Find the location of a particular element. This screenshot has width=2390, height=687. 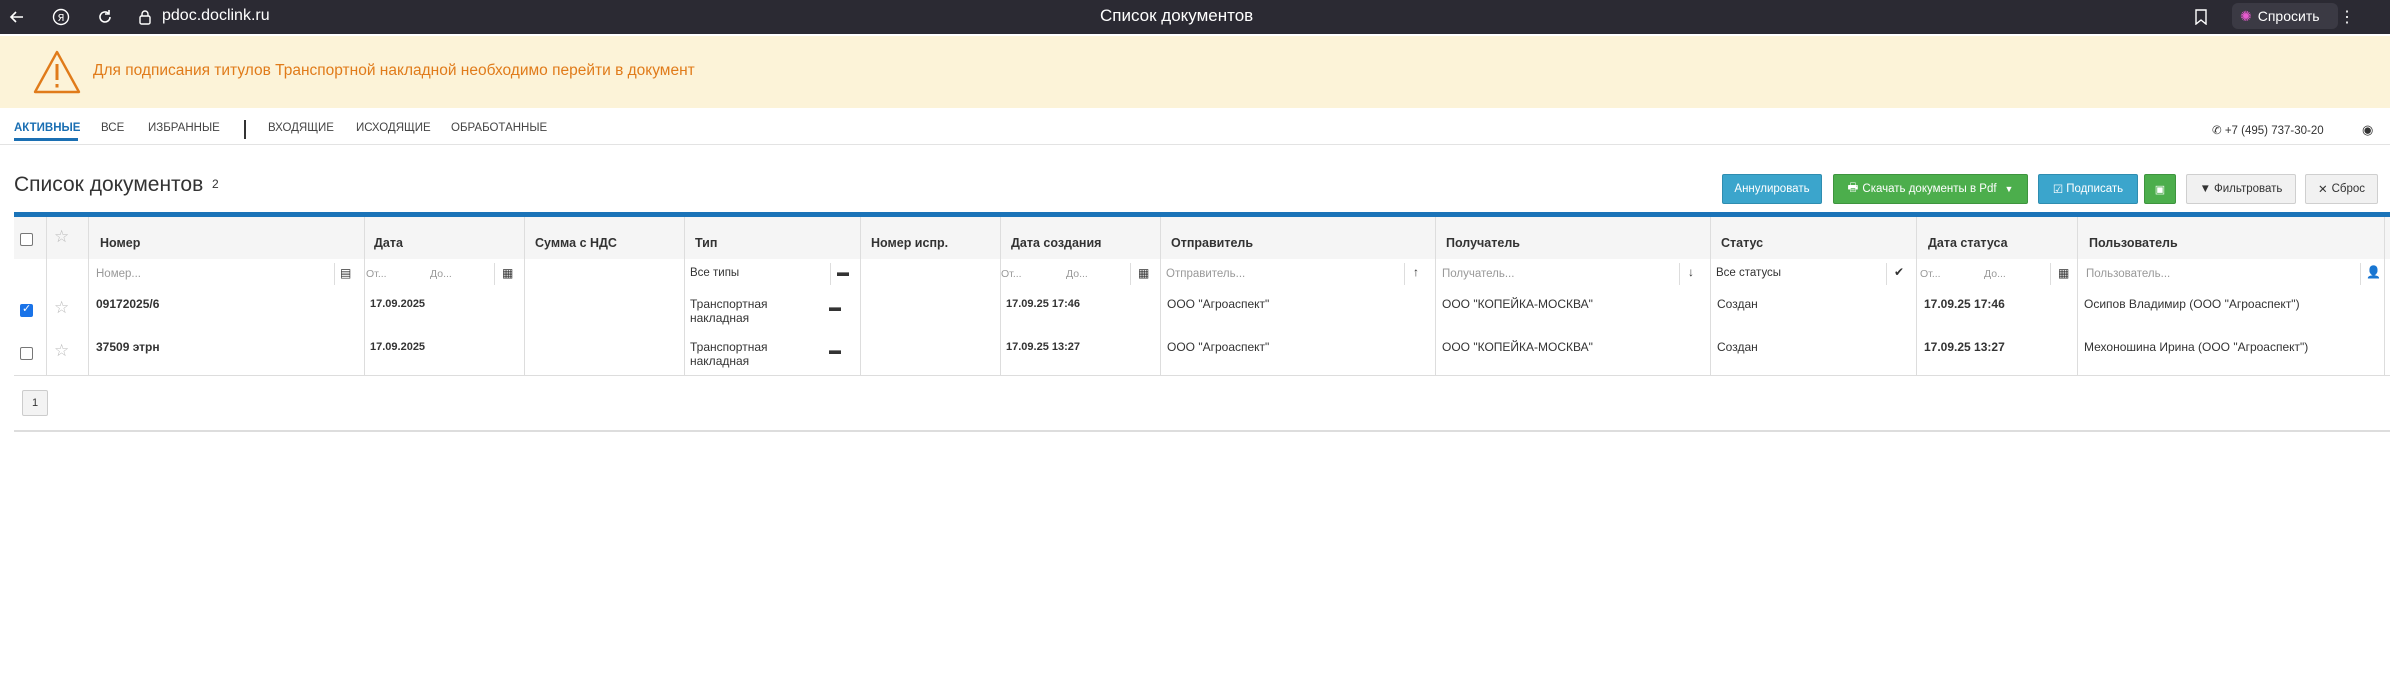

document-number: 37509 этрн is located at coordinates (128, 347).